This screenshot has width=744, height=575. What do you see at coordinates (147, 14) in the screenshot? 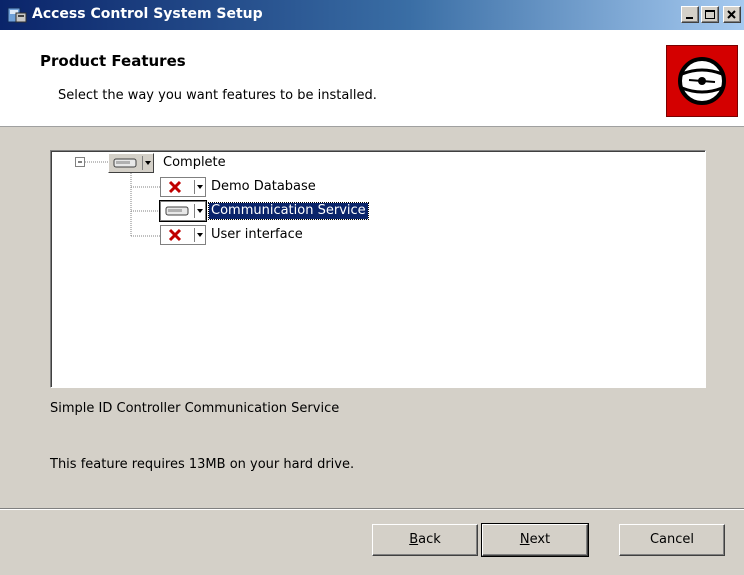
I see `window-title: Access Control System Setup` at bounding box center [147, 14].